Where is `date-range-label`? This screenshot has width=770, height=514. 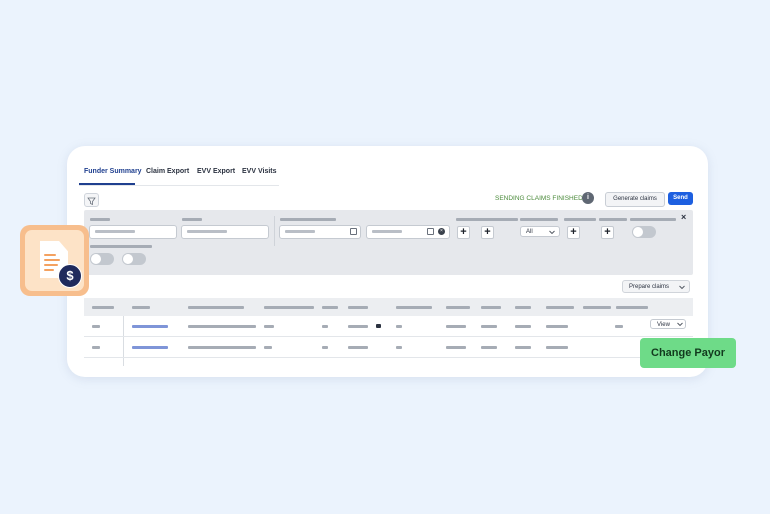
date-range-label is located at coordinates (308, 219).